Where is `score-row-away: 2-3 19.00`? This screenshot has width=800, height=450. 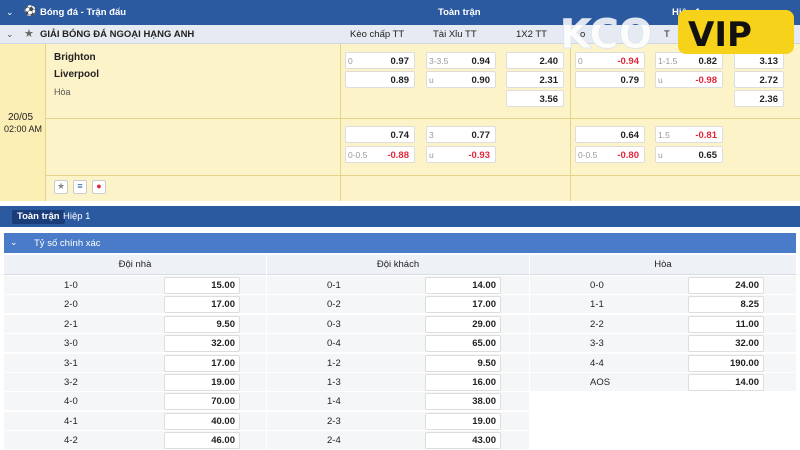 score-row-away: 2-3 19.00 is located at coordinates (398, 421).